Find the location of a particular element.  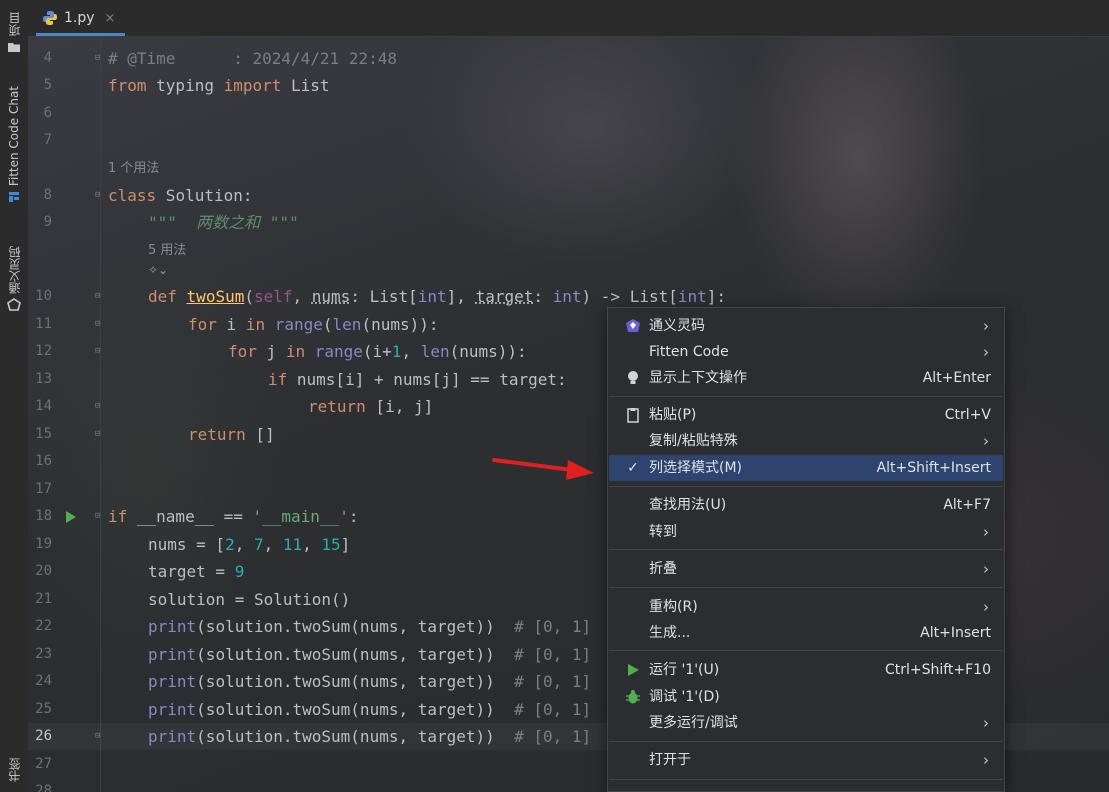

code-text: nums = [2, 7, 11, 15] is located at coordinates (249, 544).